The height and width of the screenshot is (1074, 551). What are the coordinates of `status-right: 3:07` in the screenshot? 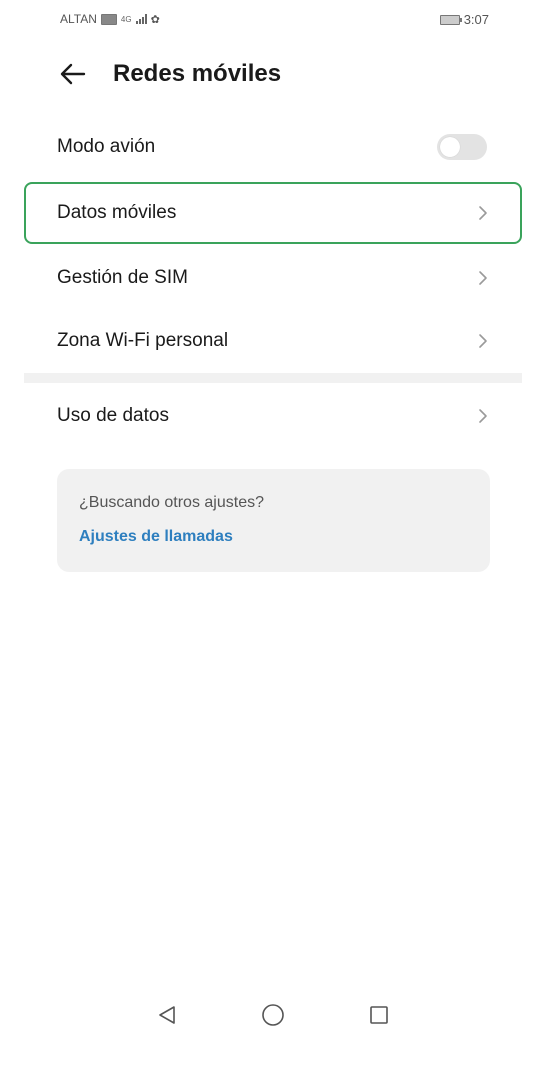 It's located at (464, 19).